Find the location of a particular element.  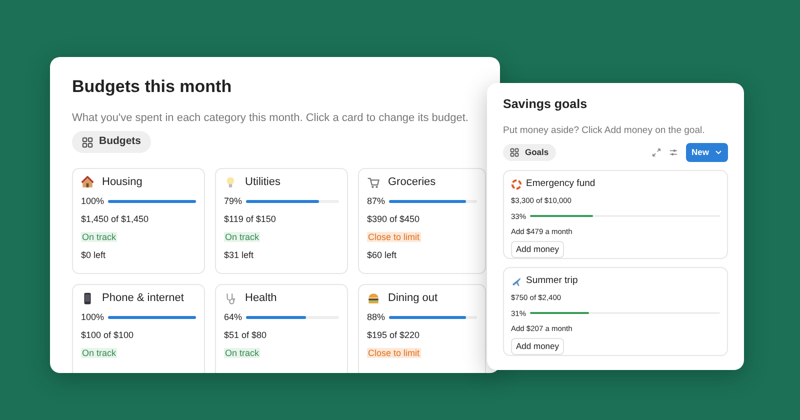

lifebuoy-icon is located at coordinates (516, 184).